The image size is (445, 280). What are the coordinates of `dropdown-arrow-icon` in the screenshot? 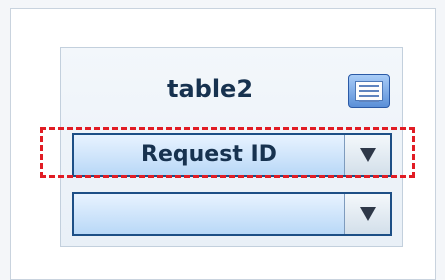 It's located at (367, 214).